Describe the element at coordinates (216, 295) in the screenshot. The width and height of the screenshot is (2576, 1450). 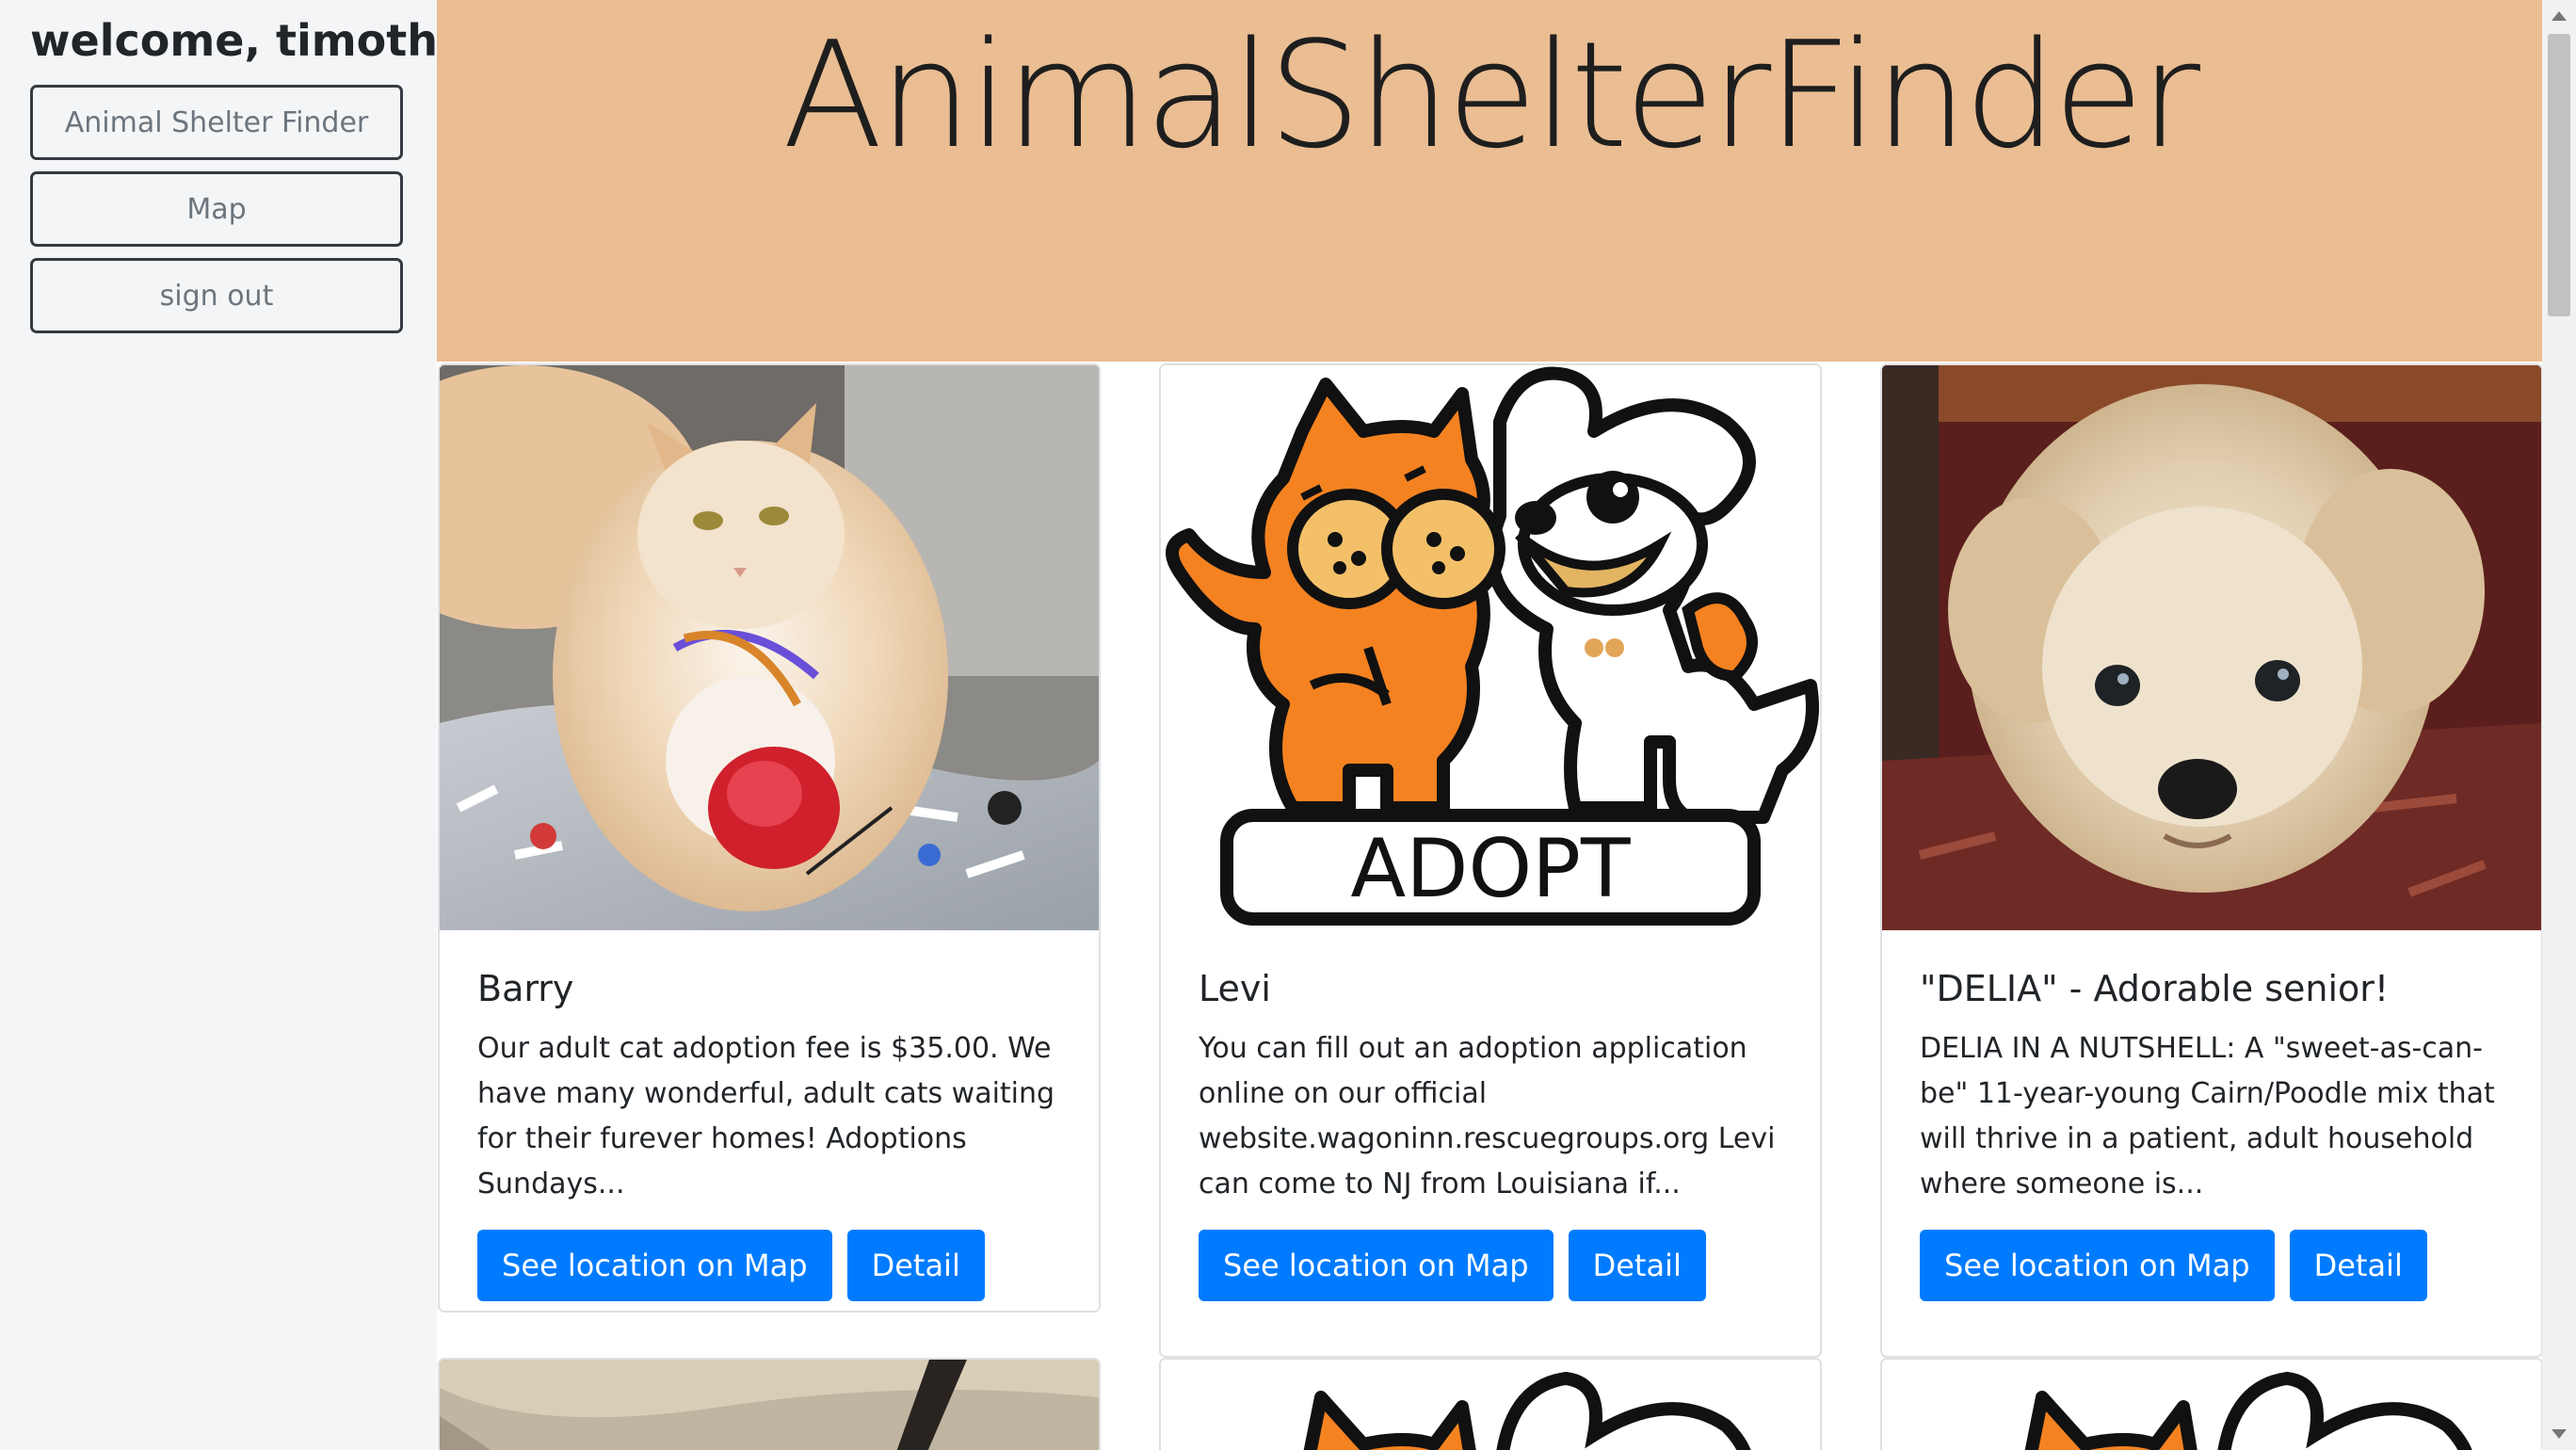
I see `sign-out-button: sign out` at that location.